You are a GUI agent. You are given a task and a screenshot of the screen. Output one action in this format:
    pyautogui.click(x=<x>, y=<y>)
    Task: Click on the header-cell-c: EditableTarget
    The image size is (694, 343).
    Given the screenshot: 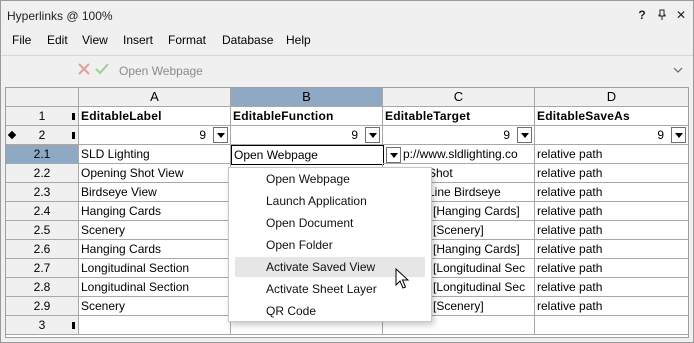 What is the action you would take?
    pyautogui.click(x=459, y=116)
    